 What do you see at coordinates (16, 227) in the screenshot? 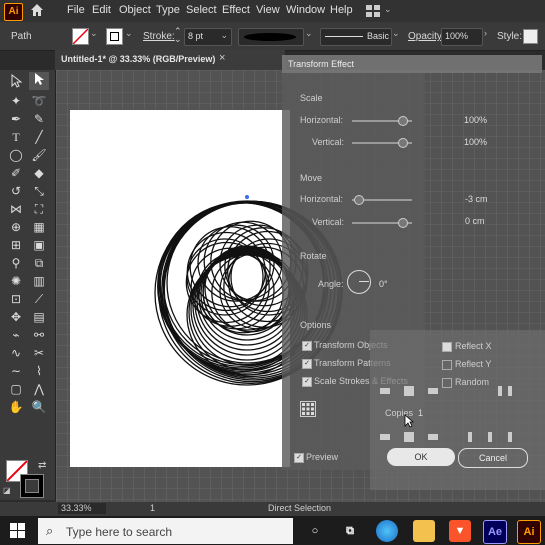
I see `shape-builder-tool-icon: ⊕` at bounding box center [16, 227].